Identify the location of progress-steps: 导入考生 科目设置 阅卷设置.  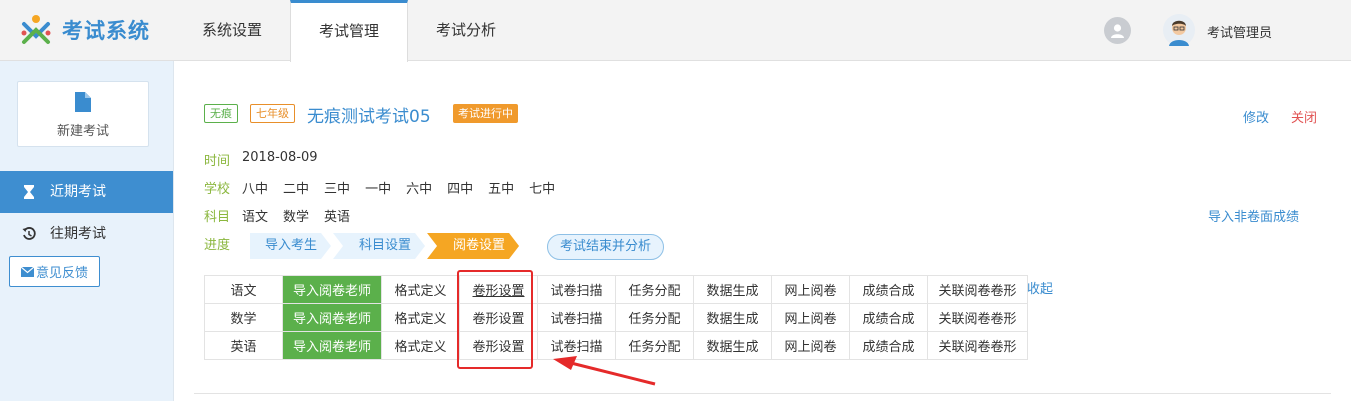
(385, 246).